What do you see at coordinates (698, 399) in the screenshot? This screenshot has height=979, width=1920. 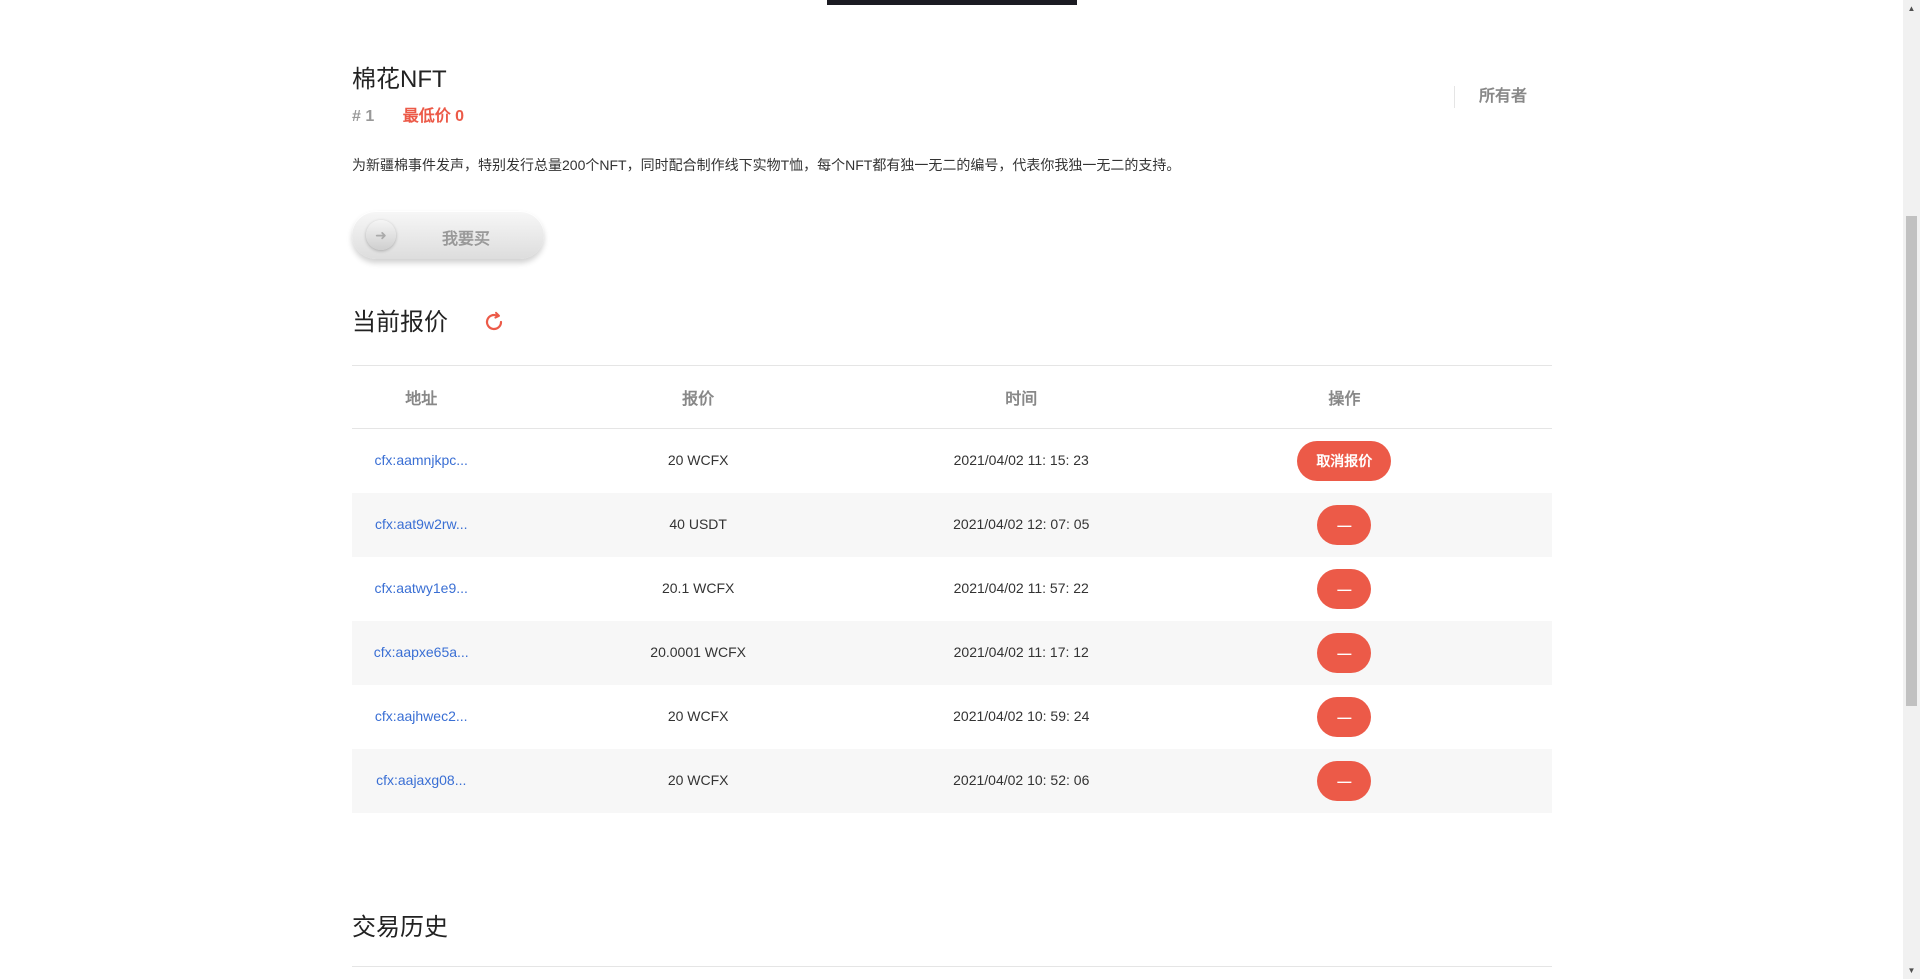 I see `header-price: 报价` at bounding box center [698, 399].